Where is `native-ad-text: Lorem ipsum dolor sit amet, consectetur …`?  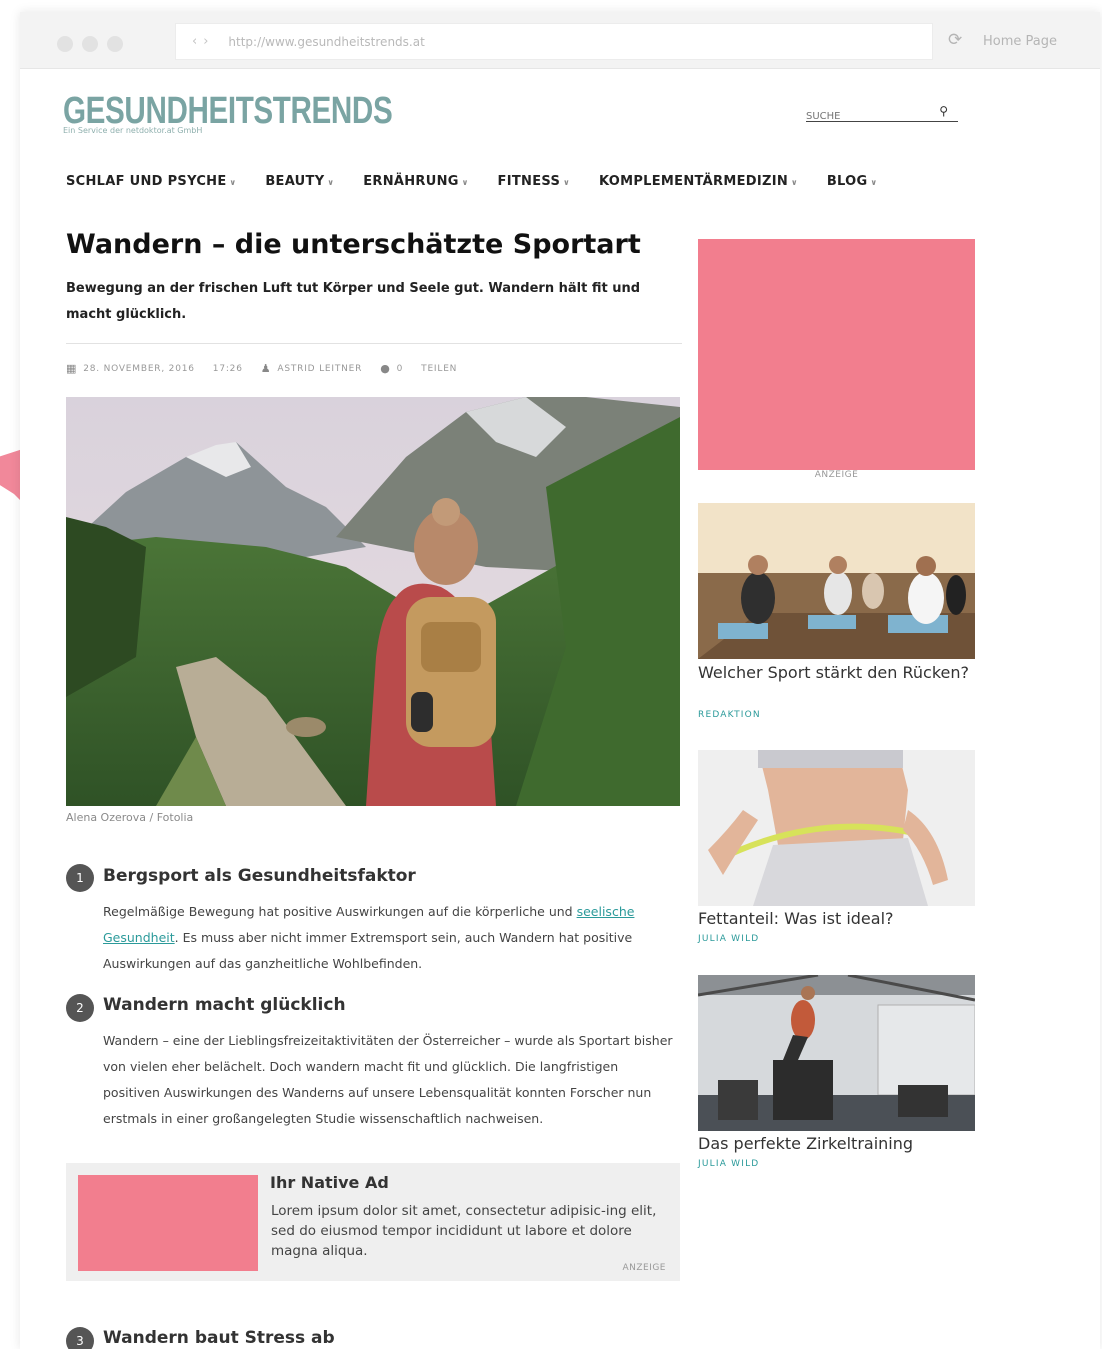 native-ad-text: Lorem ipsum dolor sit amet, consectetur … is located at coordinates (464, 1231).